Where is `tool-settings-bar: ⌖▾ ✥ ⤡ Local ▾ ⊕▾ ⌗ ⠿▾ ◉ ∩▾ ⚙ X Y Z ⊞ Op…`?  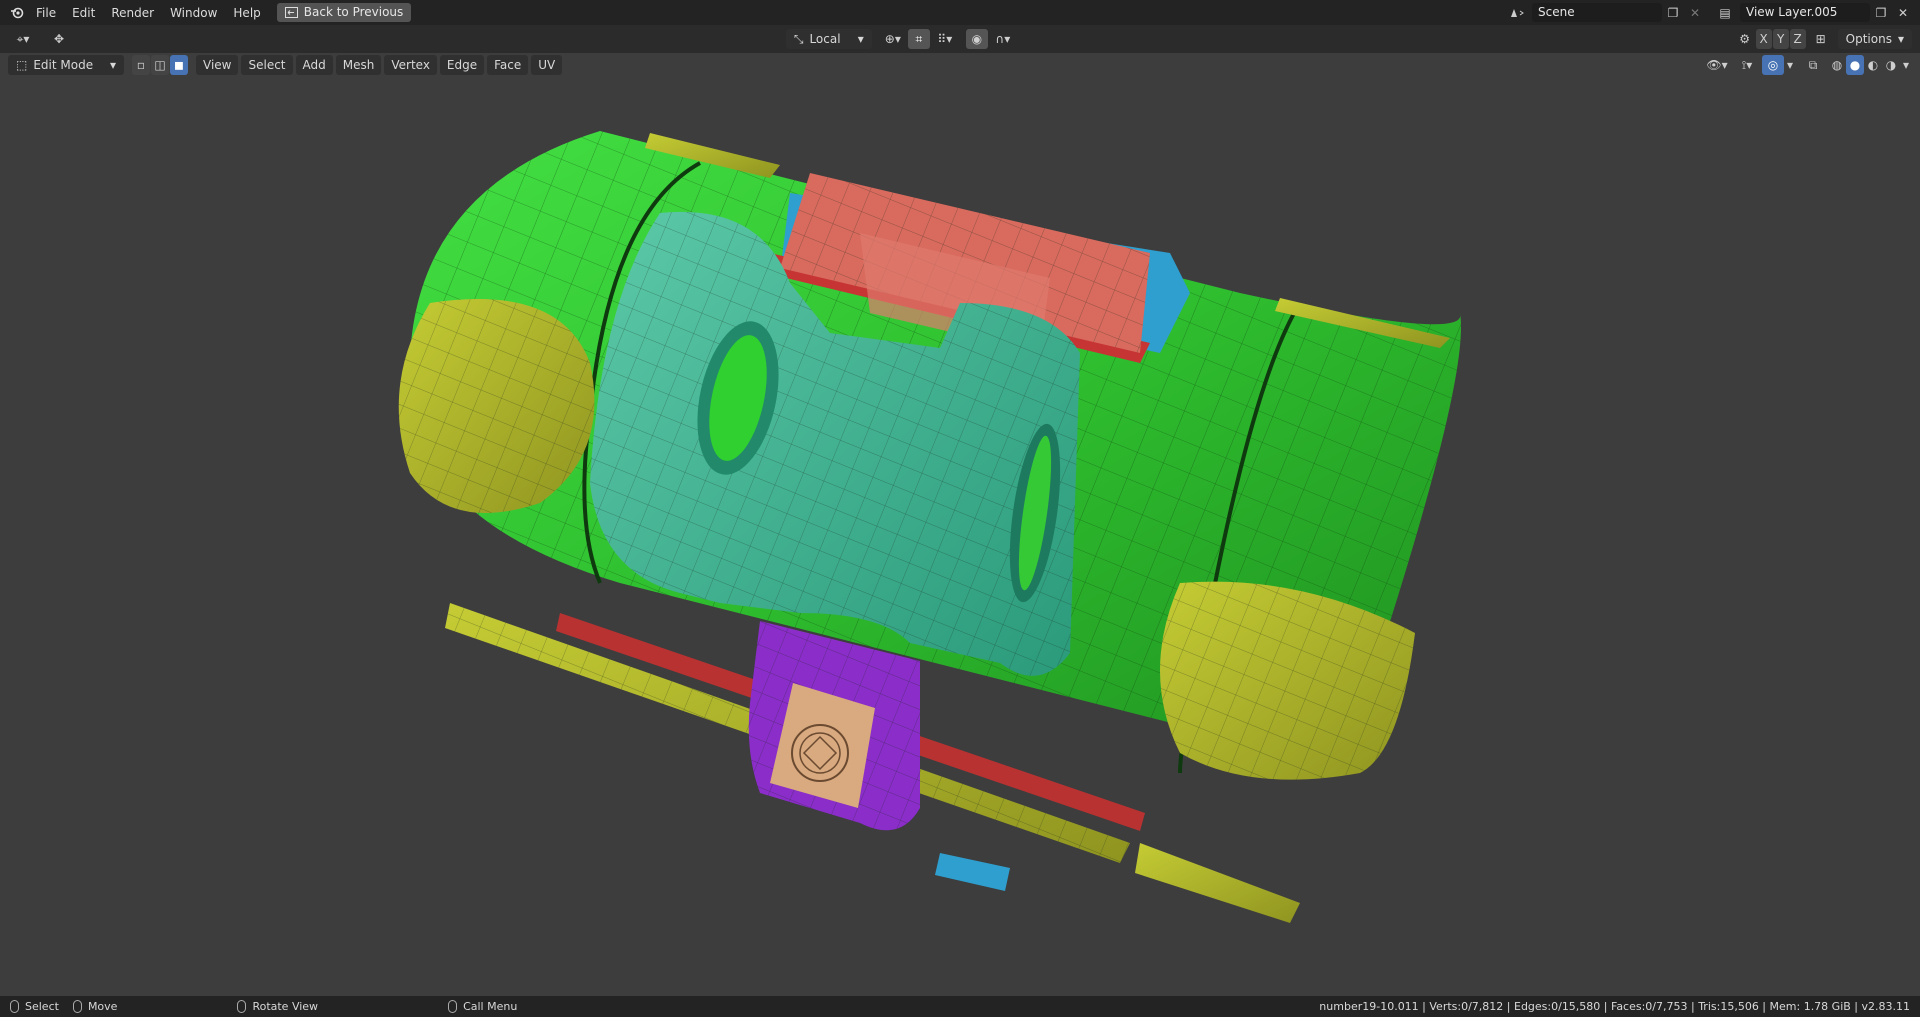 tool-settings-bar: ⌖▾ ✥ ⤡ Local ▾ ⊕▾ ⌗ ⠿▾ ◉ ∩▾ ⚙ X Y Z ⊞ Op… is located at coordinates (960, 39).